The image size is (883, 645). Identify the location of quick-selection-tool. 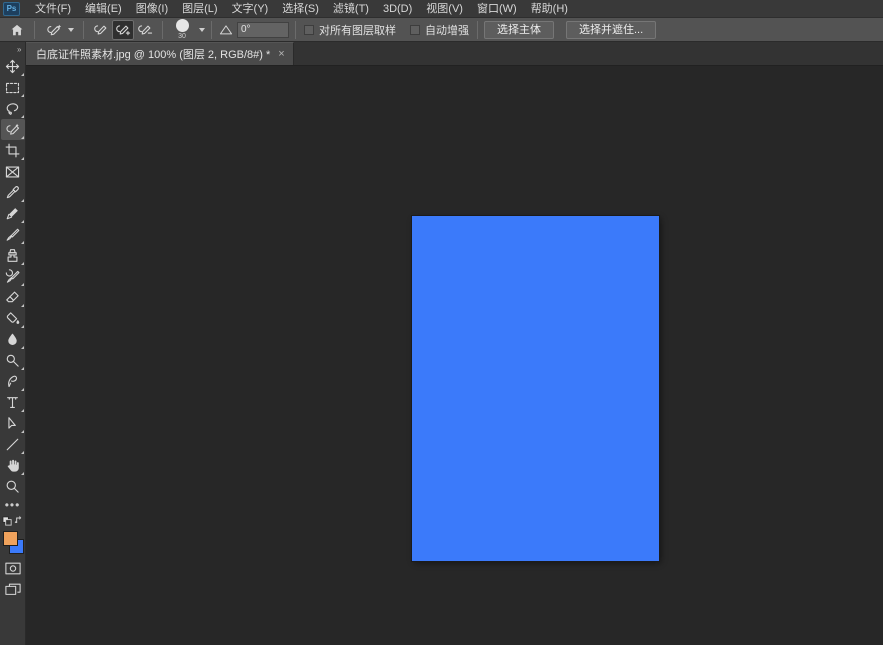
(12, 129).